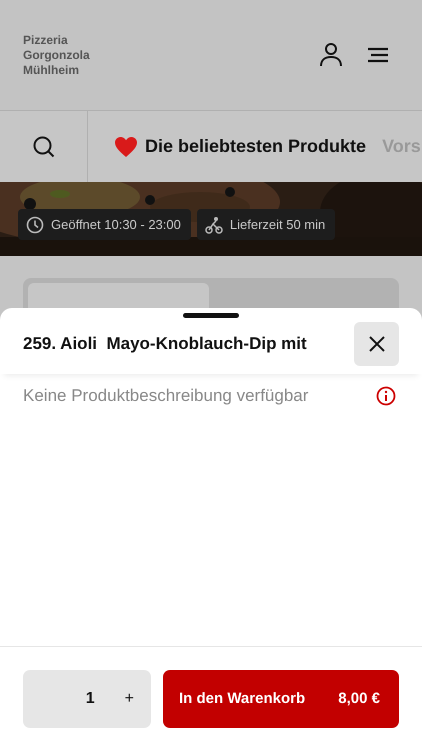 The height and width of the screenshot is (750, 422). Describe the element at coordinates (165, 344) in the screenshot. I see `product-title: 259. Aioli Mayo-Knoblauch-Dip mit` at that location.